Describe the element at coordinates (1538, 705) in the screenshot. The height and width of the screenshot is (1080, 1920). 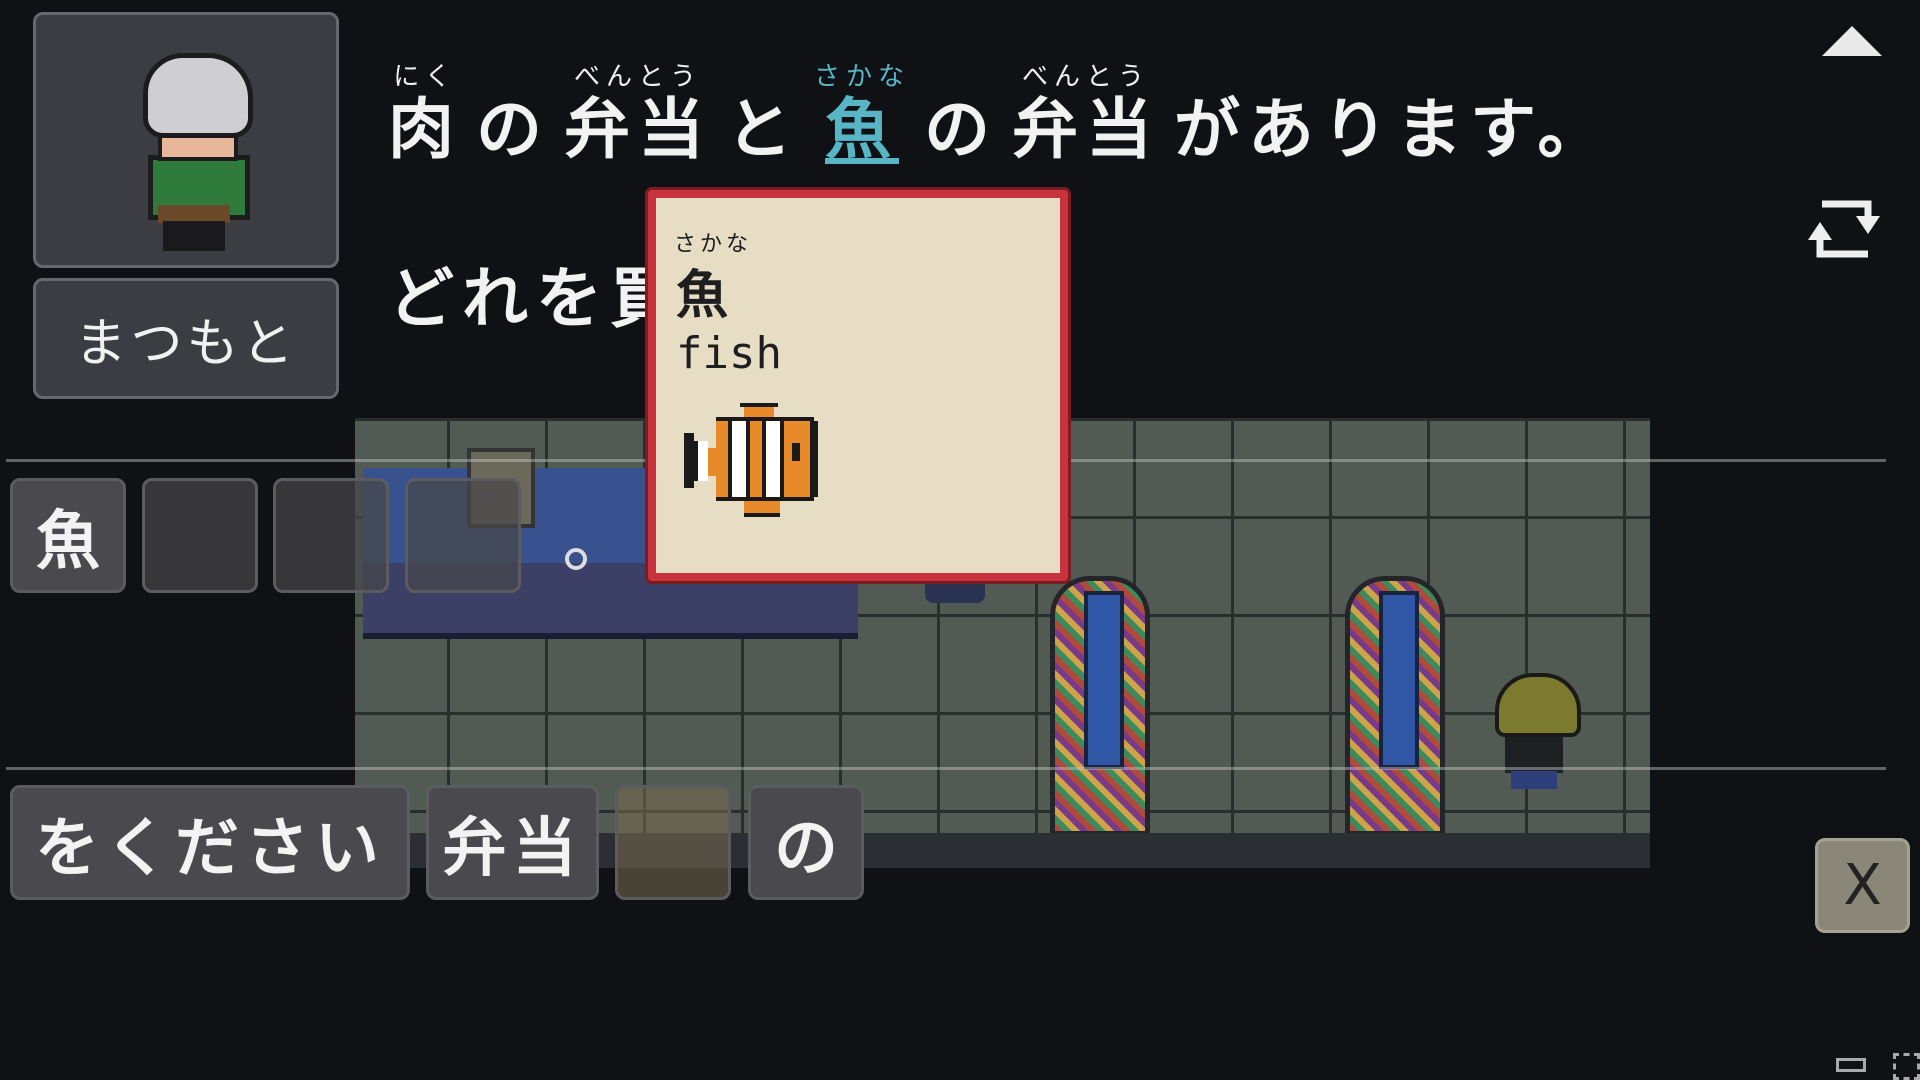
I see `player-hair` at that location.